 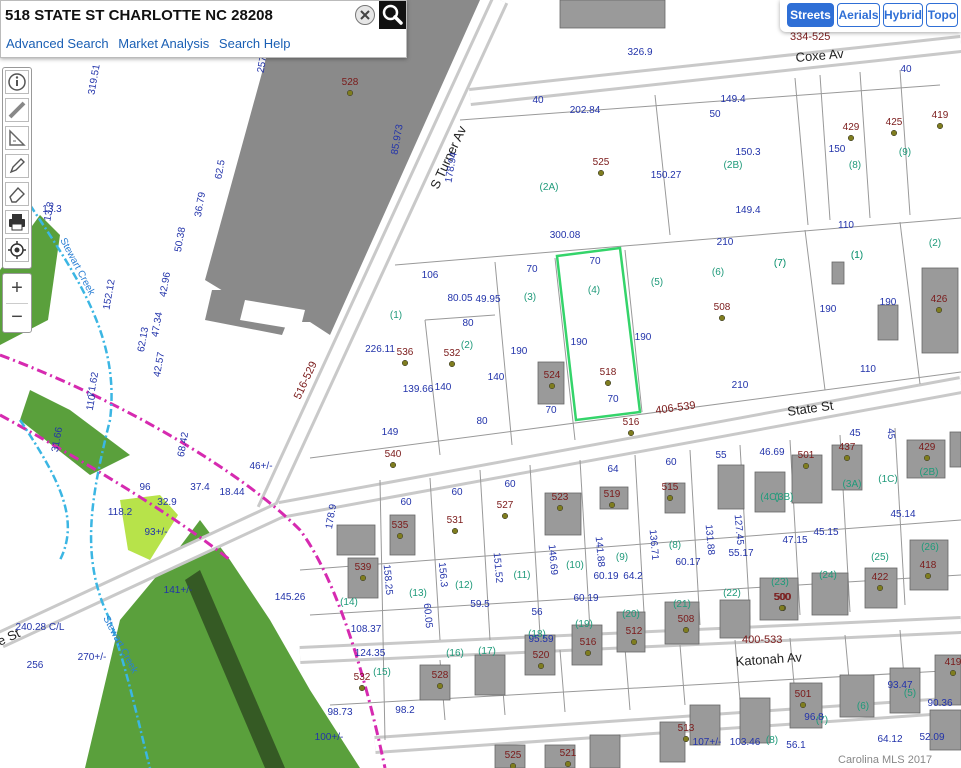 I want to click on dimension-label: 55.17, so click(x=740, y=553).